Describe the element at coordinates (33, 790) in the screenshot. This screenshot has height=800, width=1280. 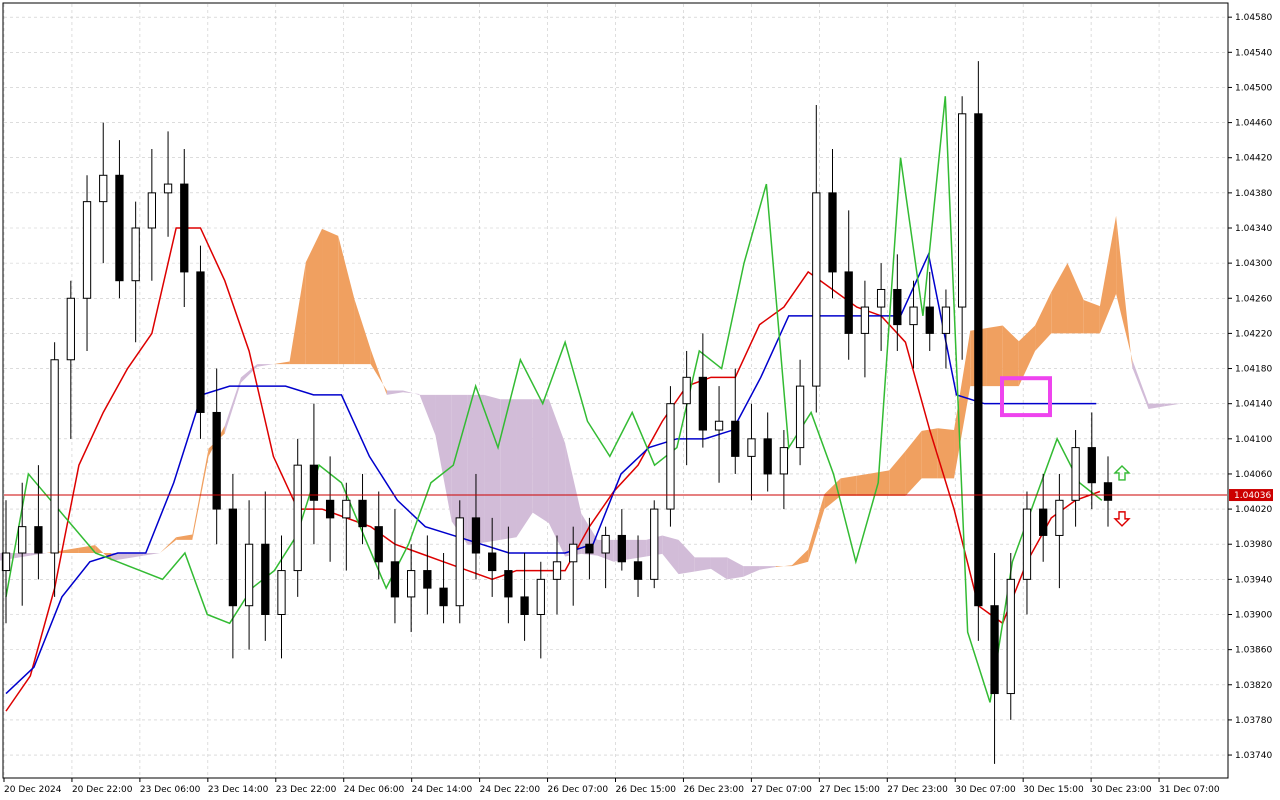
I see `x-tick-label: 20 Dec 2024` at that location.